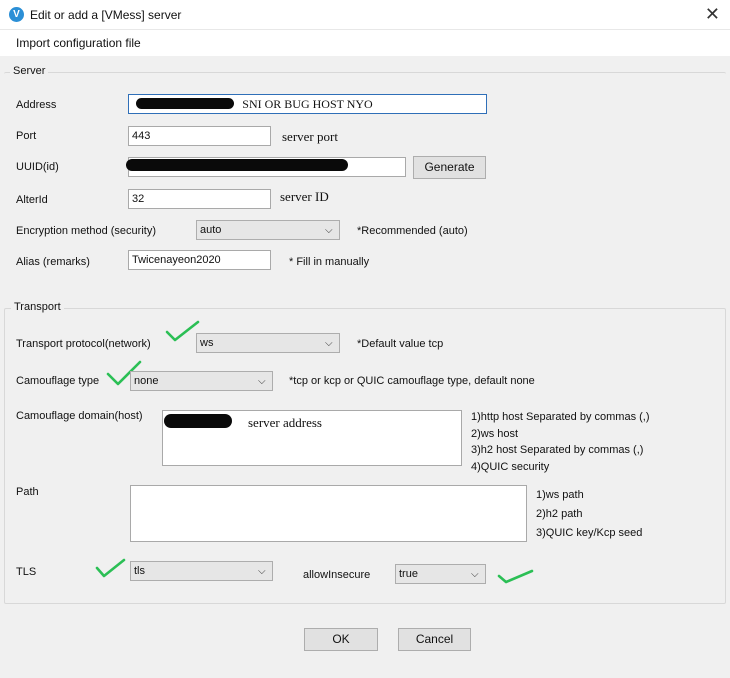 The width and height of the screenshot is (730, 678). What do you see at coordinates (328, 513) in the screenshot?
I see `path-textarea` at bounding box center [328, 513].